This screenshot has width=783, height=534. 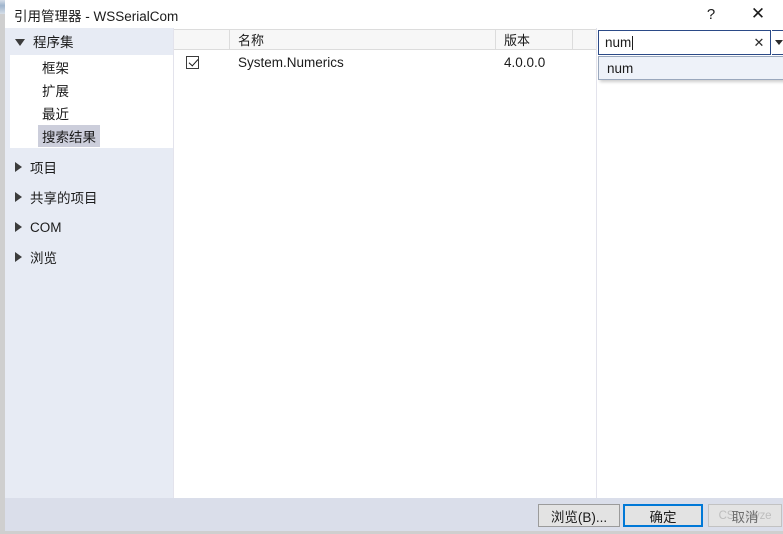 I want to click on text-caret, so click(x=633, y=43).